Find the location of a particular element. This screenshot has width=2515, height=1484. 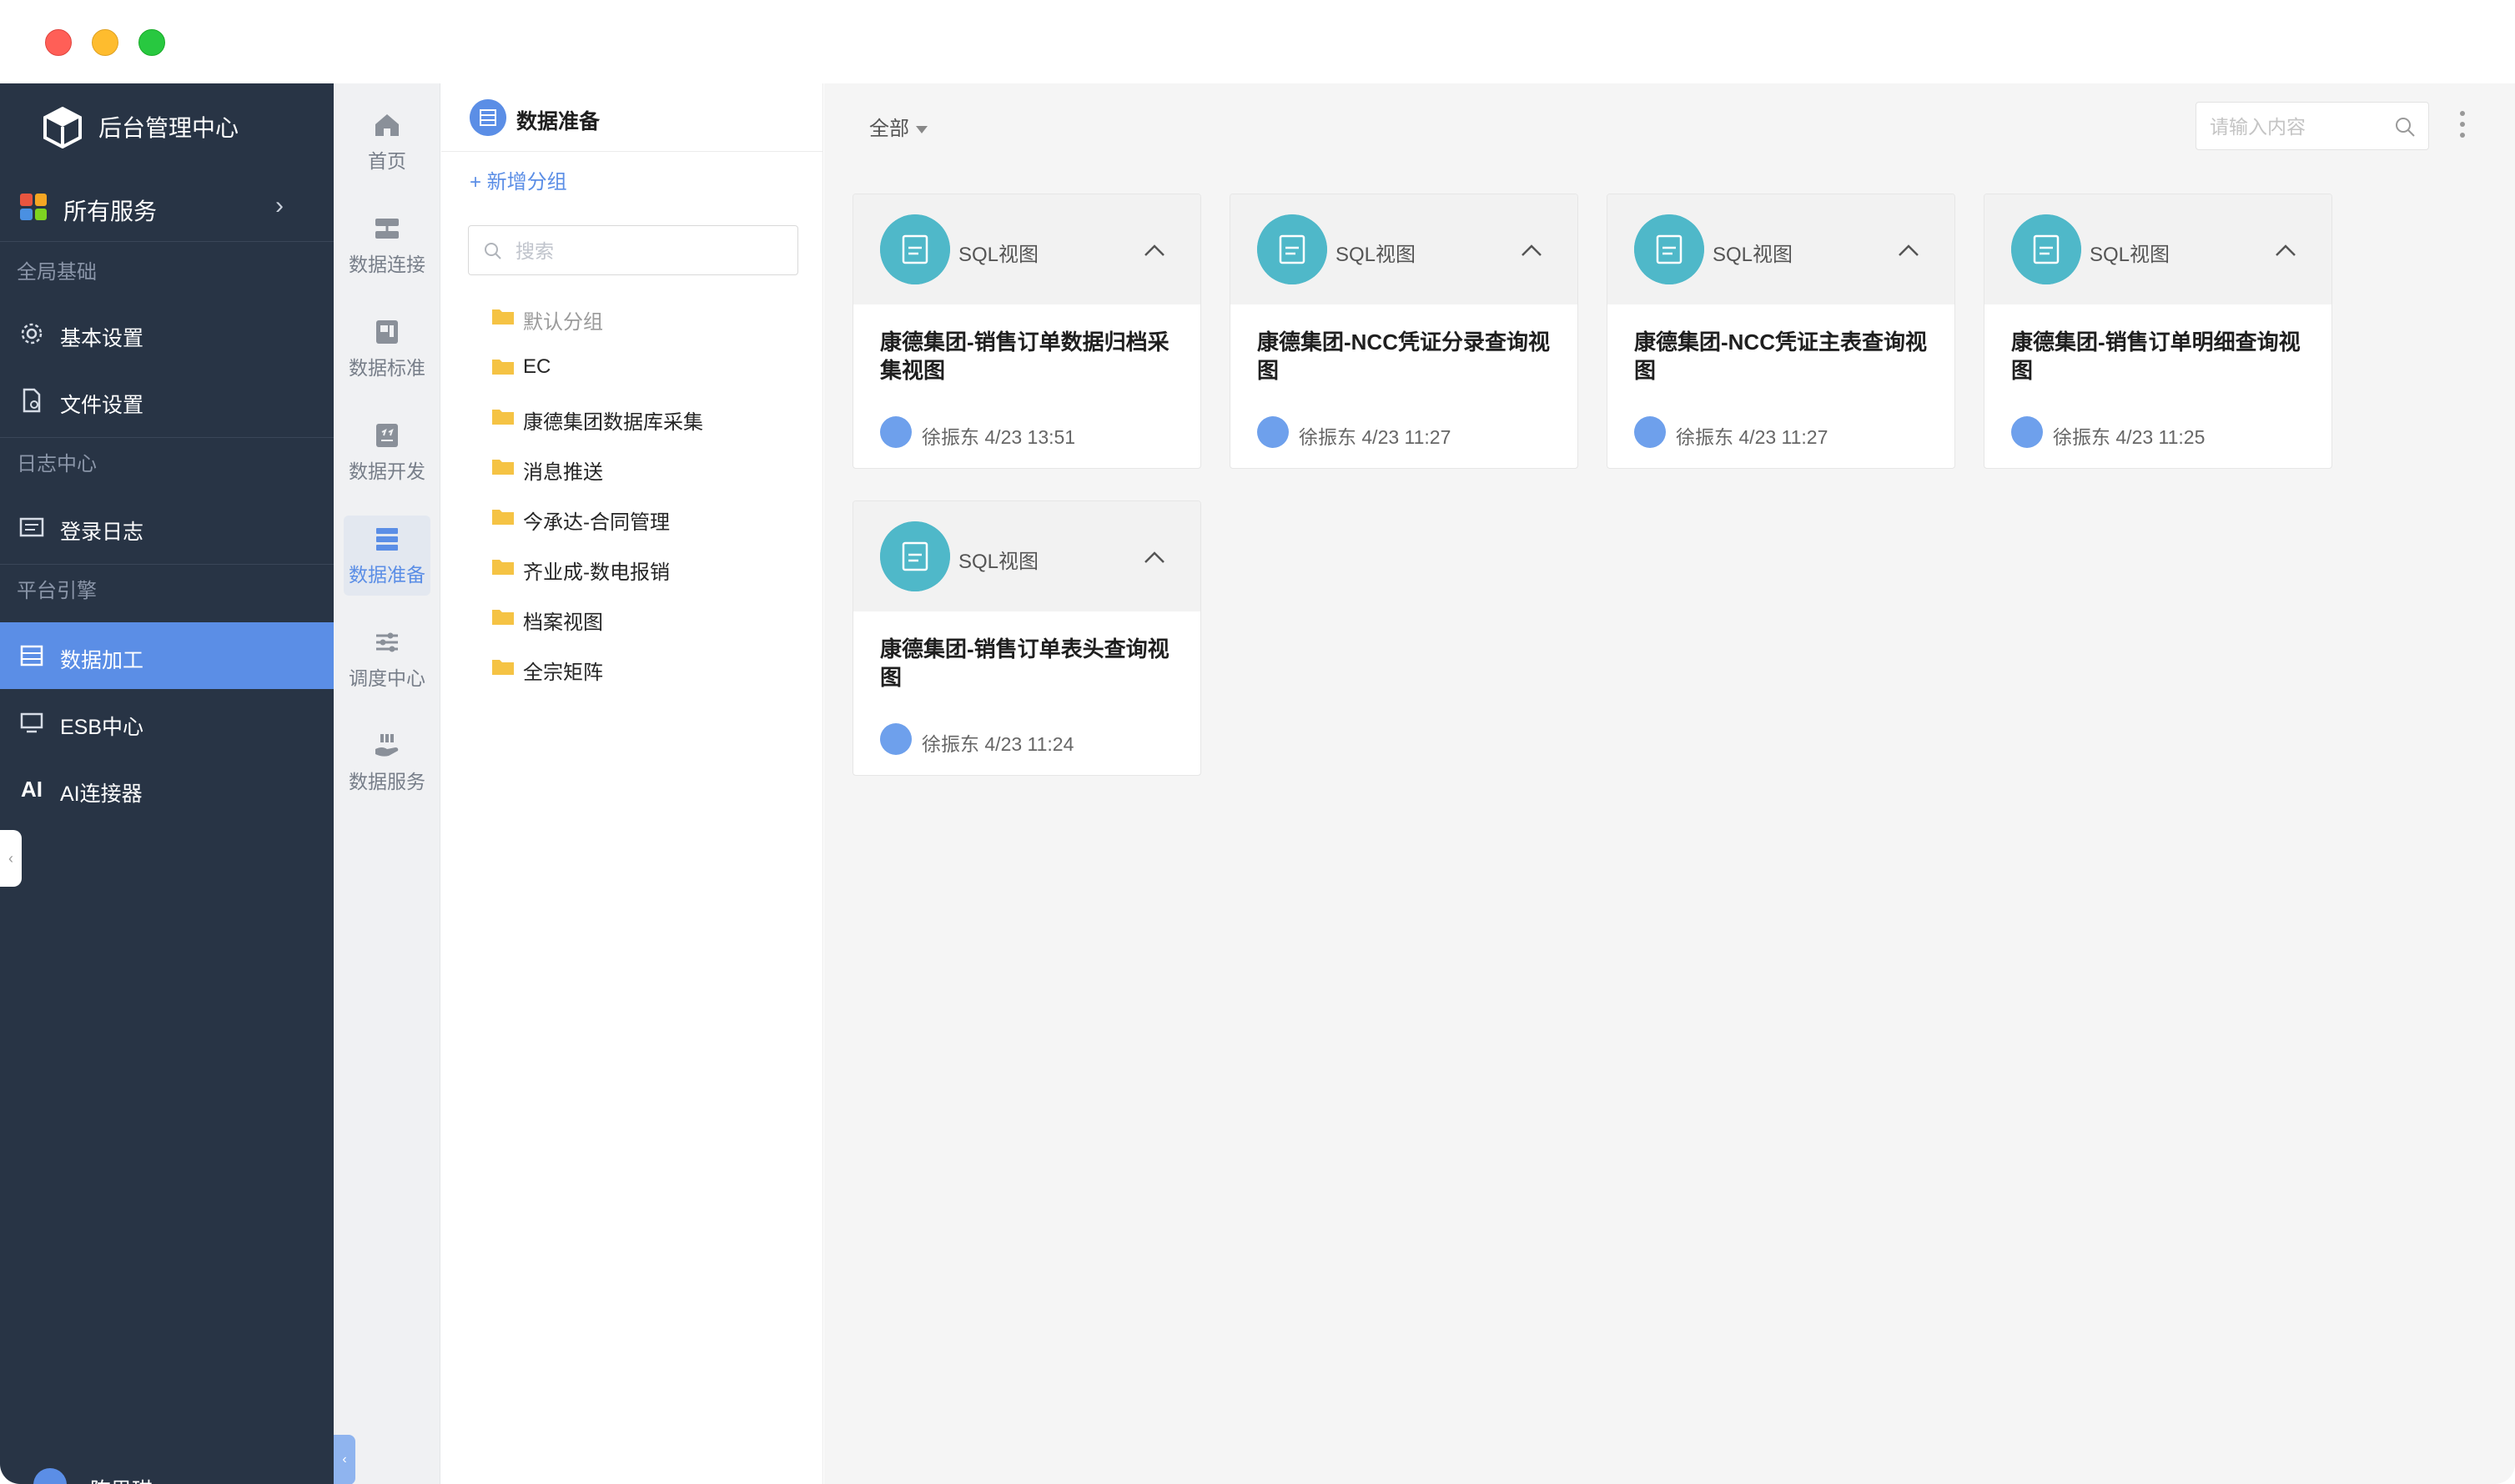

folder-label: 今承达-合同管理 is located at coordinates (597, 522).